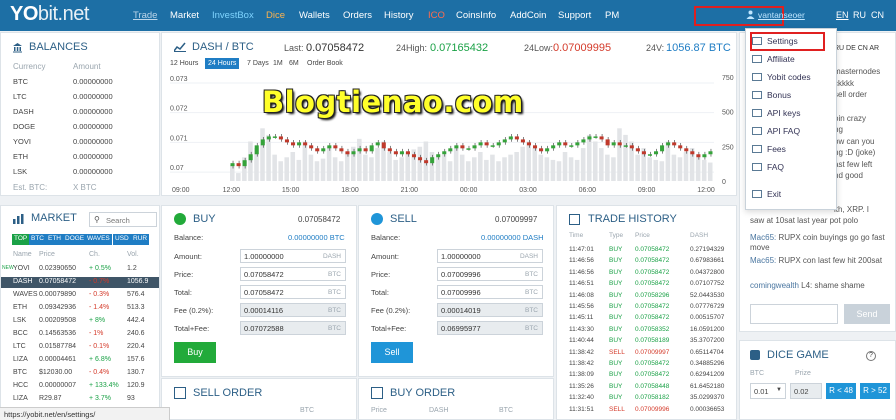  What do you see at coordinates (528, 15) in the screenshot?
I see `nav-addcoin: AddCoin` at bounding box center [528, 15].